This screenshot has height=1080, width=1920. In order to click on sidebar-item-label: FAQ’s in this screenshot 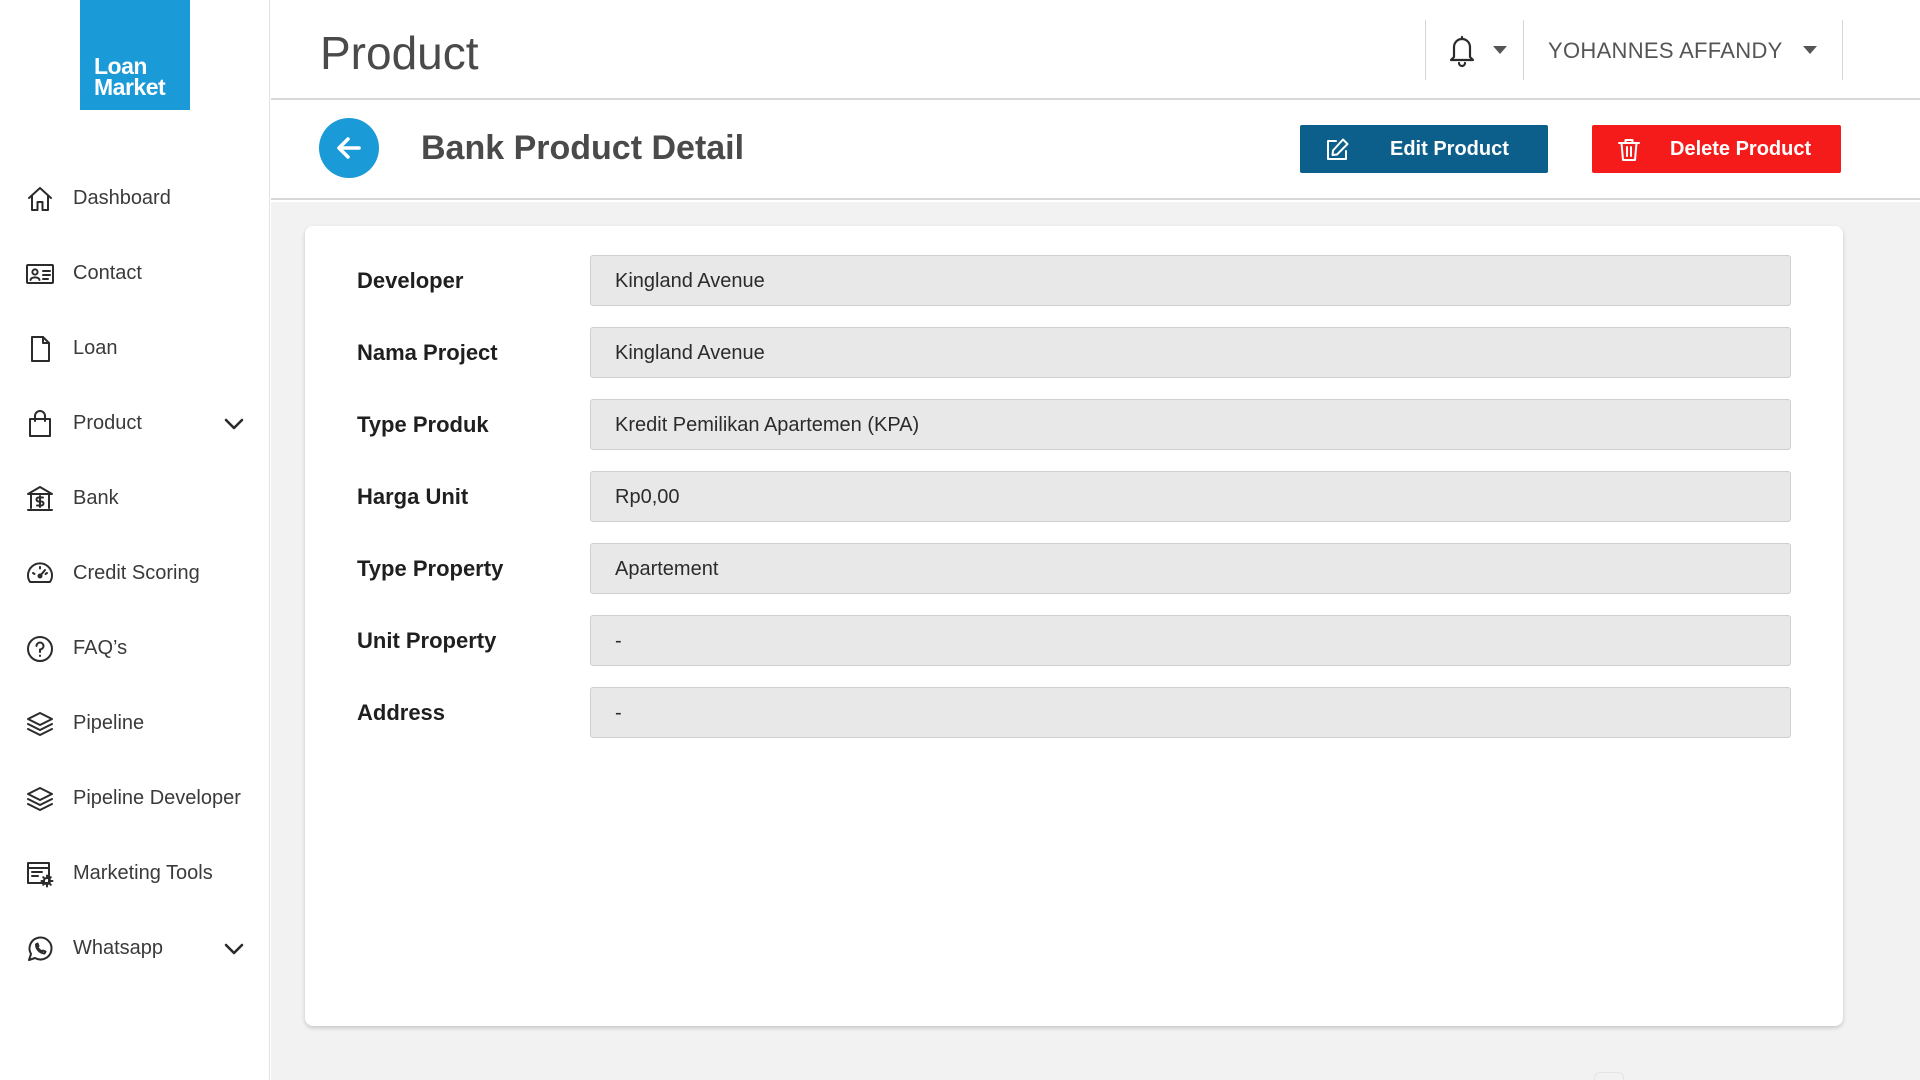, I will do `click(100, 648)`.